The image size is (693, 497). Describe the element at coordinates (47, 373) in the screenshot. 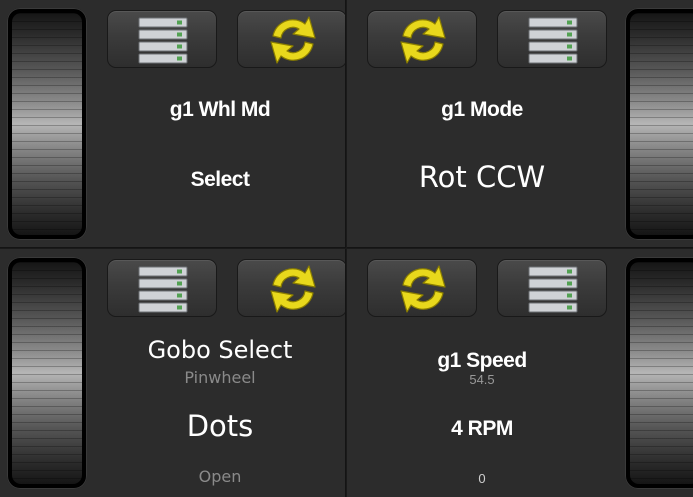

I see `encoder-wheel-left-bottom` at that location.